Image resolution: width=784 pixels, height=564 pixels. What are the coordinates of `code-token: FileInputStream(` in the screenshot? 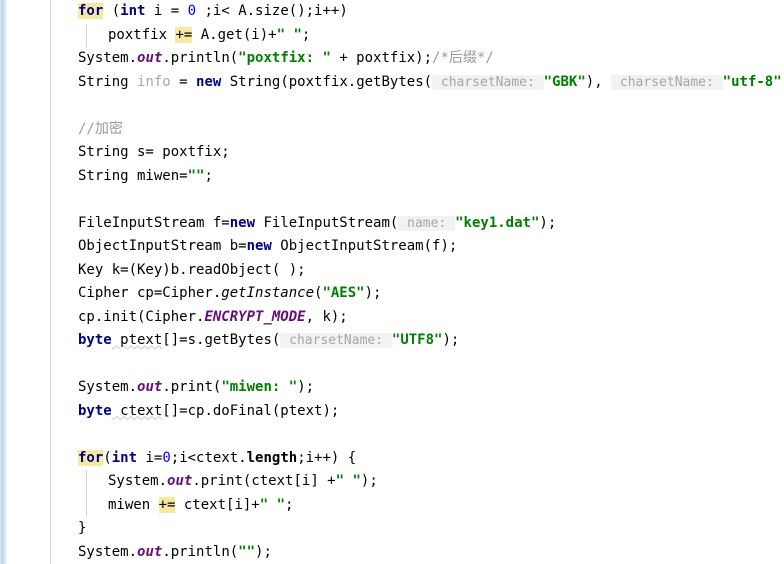 It's located at (327, 222).